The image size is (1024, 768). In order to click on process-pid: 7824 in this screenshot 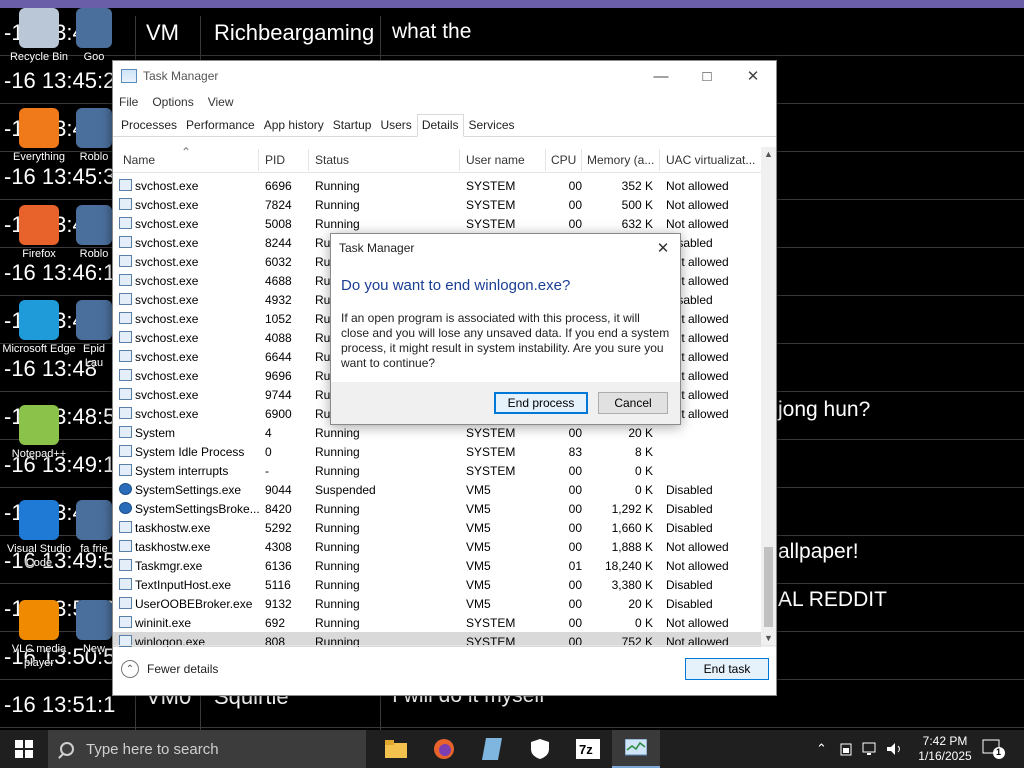, I will do `click(278, 205)`.